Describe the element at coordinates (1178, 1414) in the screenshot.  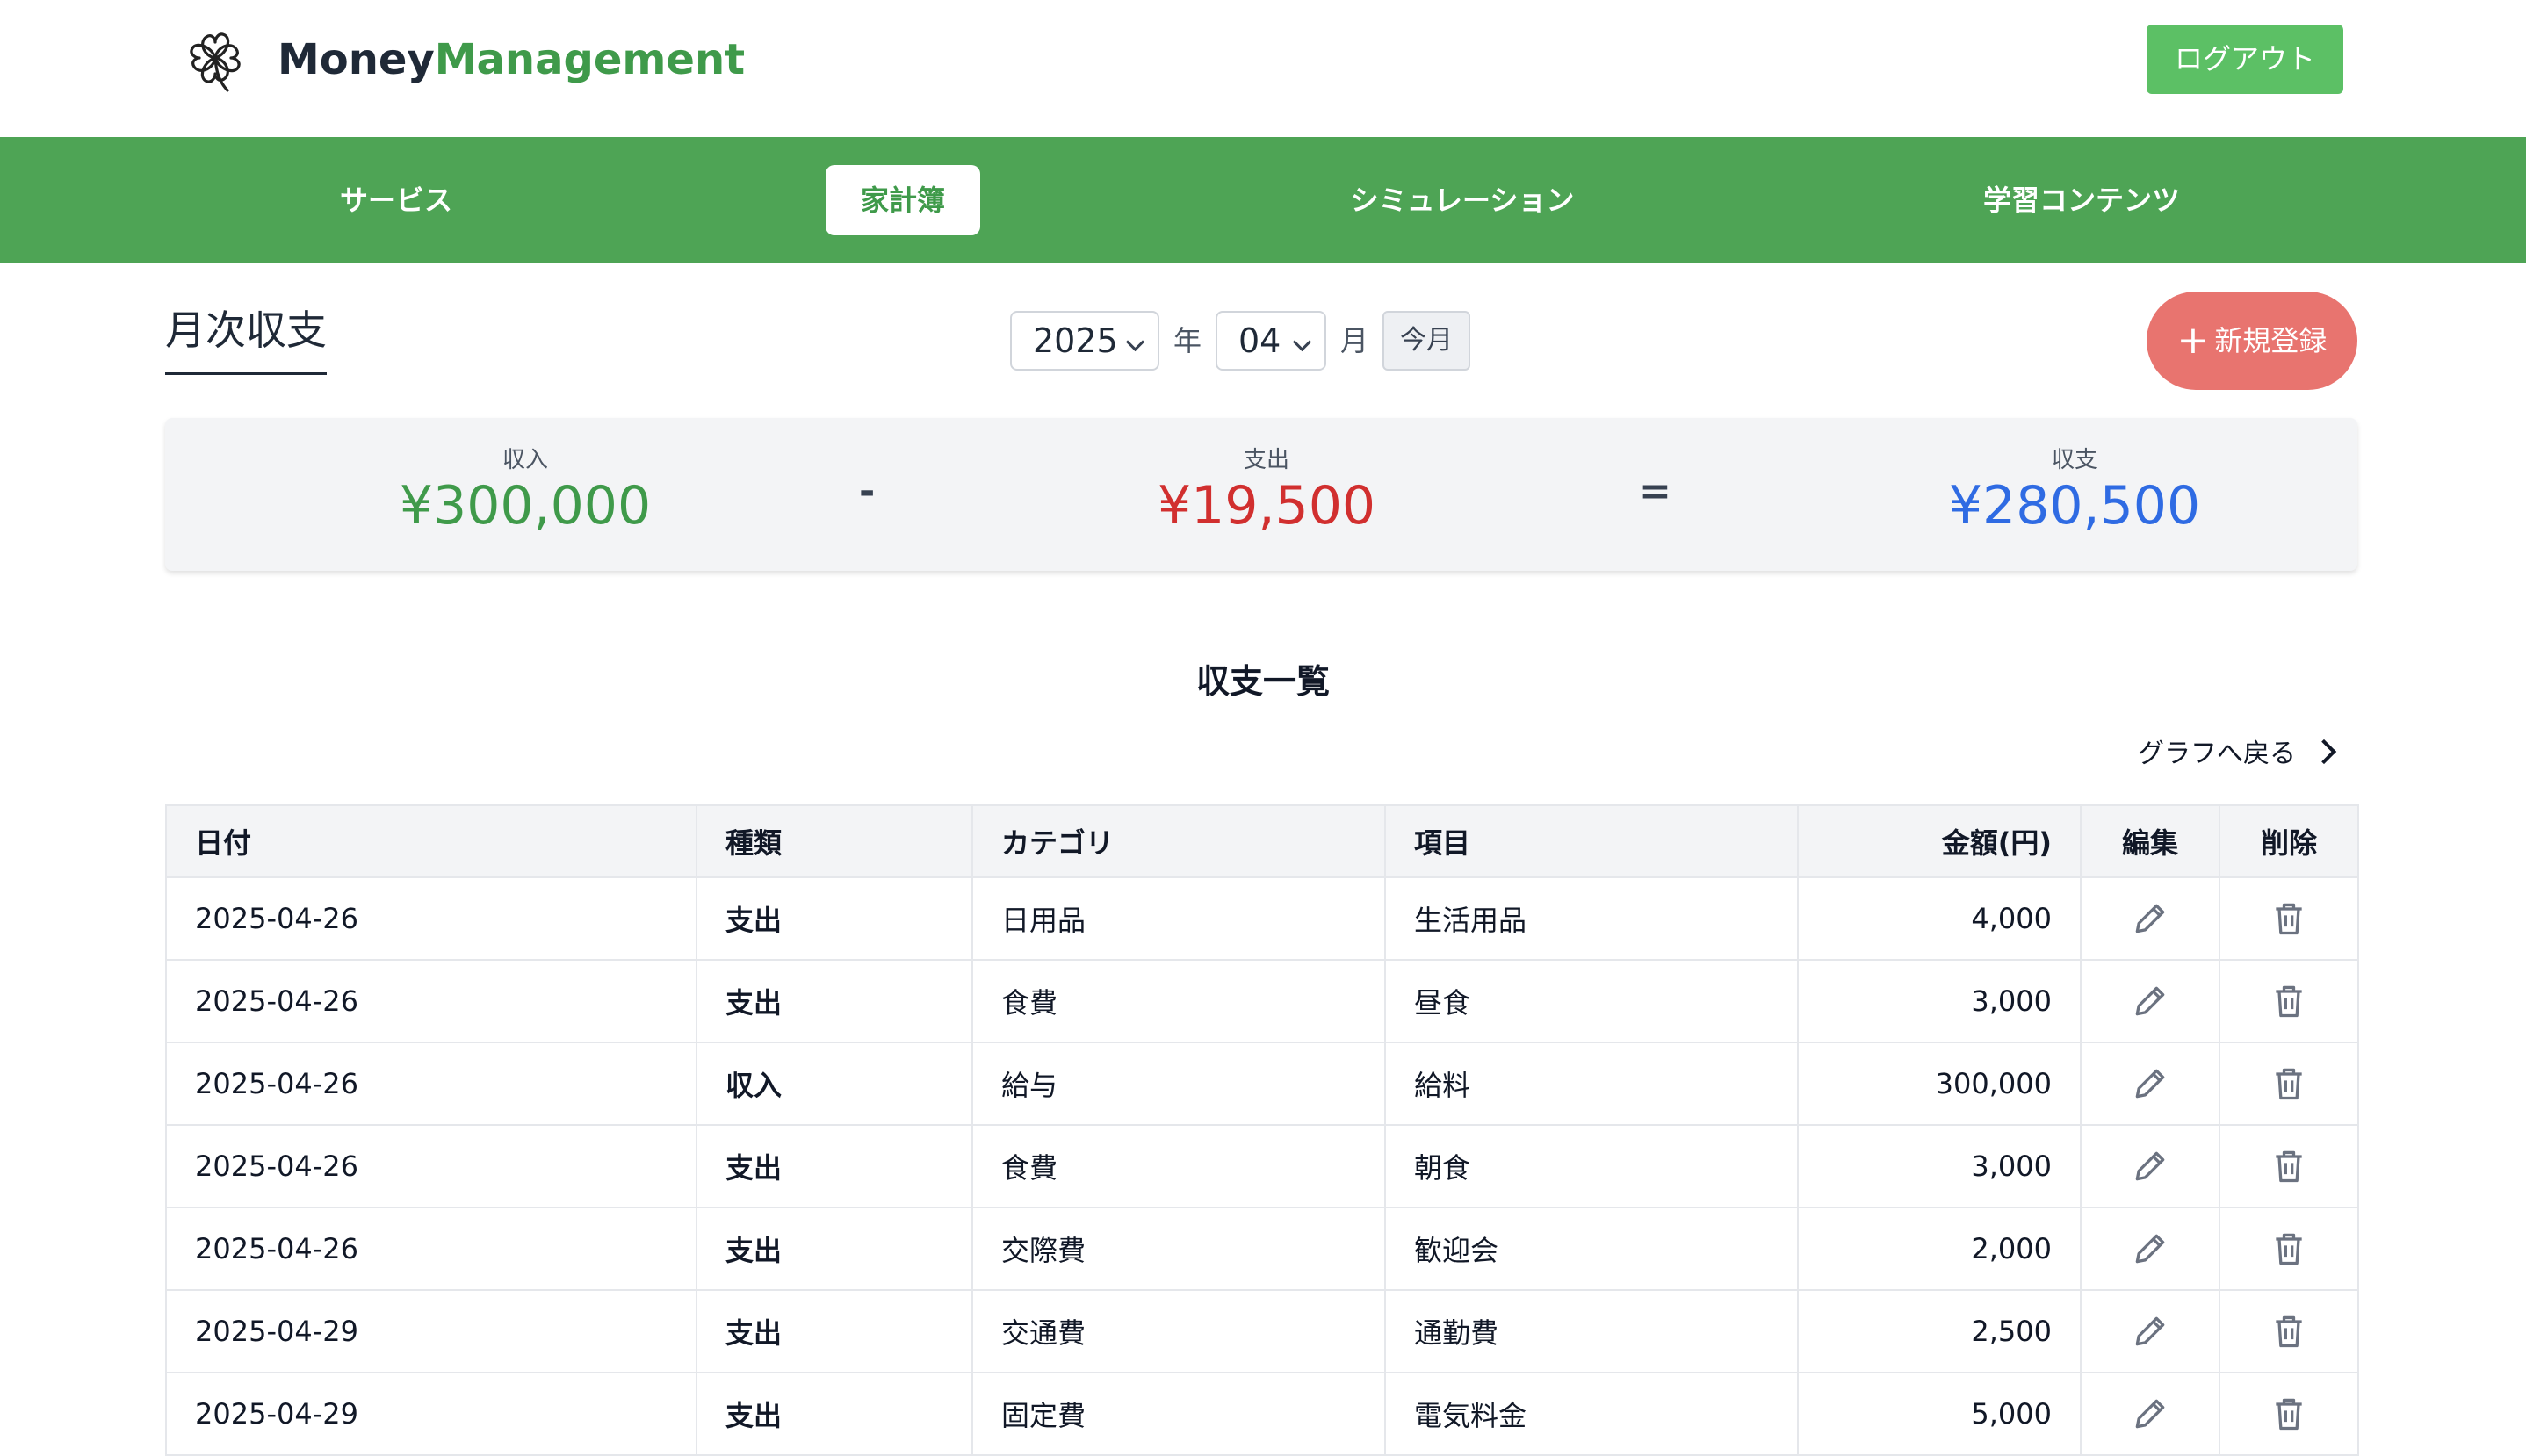
I see `cell-category: 固定費` at that location.